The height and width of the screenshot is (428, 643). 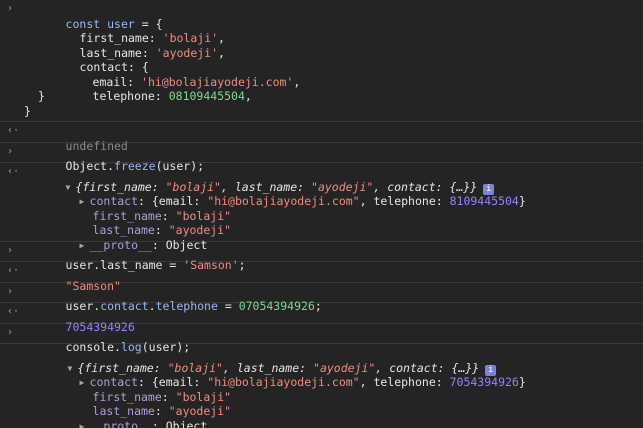 I want to click on code-line: last_name: 'ayodeji',, so click(x=321, y=45).